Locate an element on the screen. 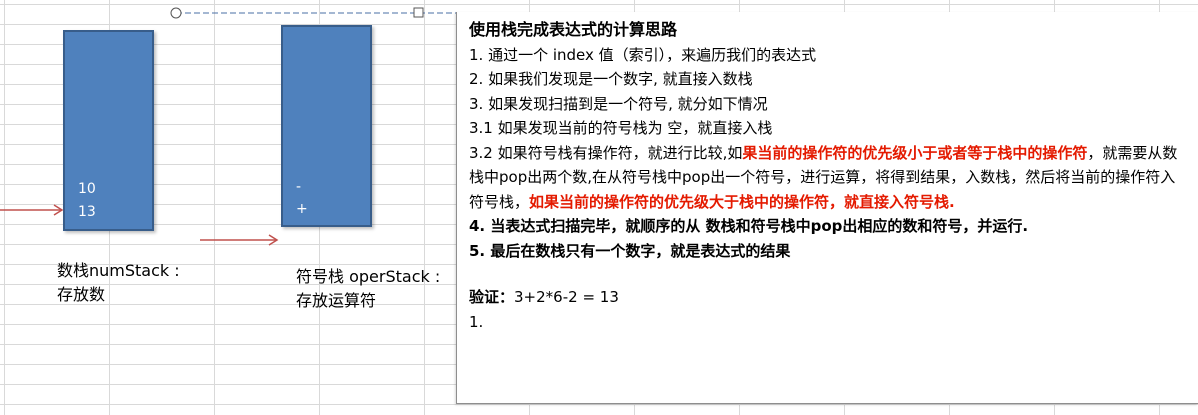  note-step-2: 2. 如果我们发现是一个数字, 就直接入数栈 is located at coordinates (611, 79).